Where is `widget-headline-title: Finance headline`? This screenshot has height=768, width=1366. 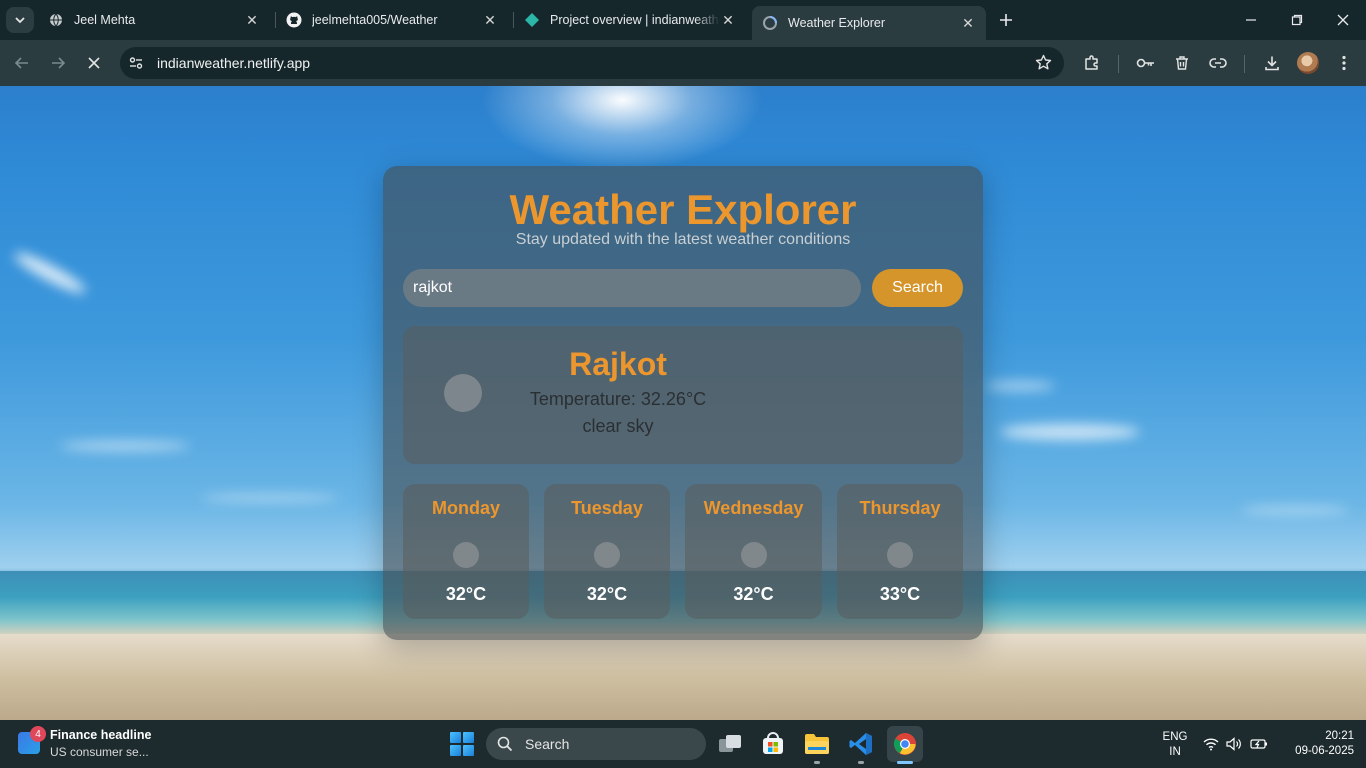
widget-headline-title: Finance headline is located at coordinates (101, 735).